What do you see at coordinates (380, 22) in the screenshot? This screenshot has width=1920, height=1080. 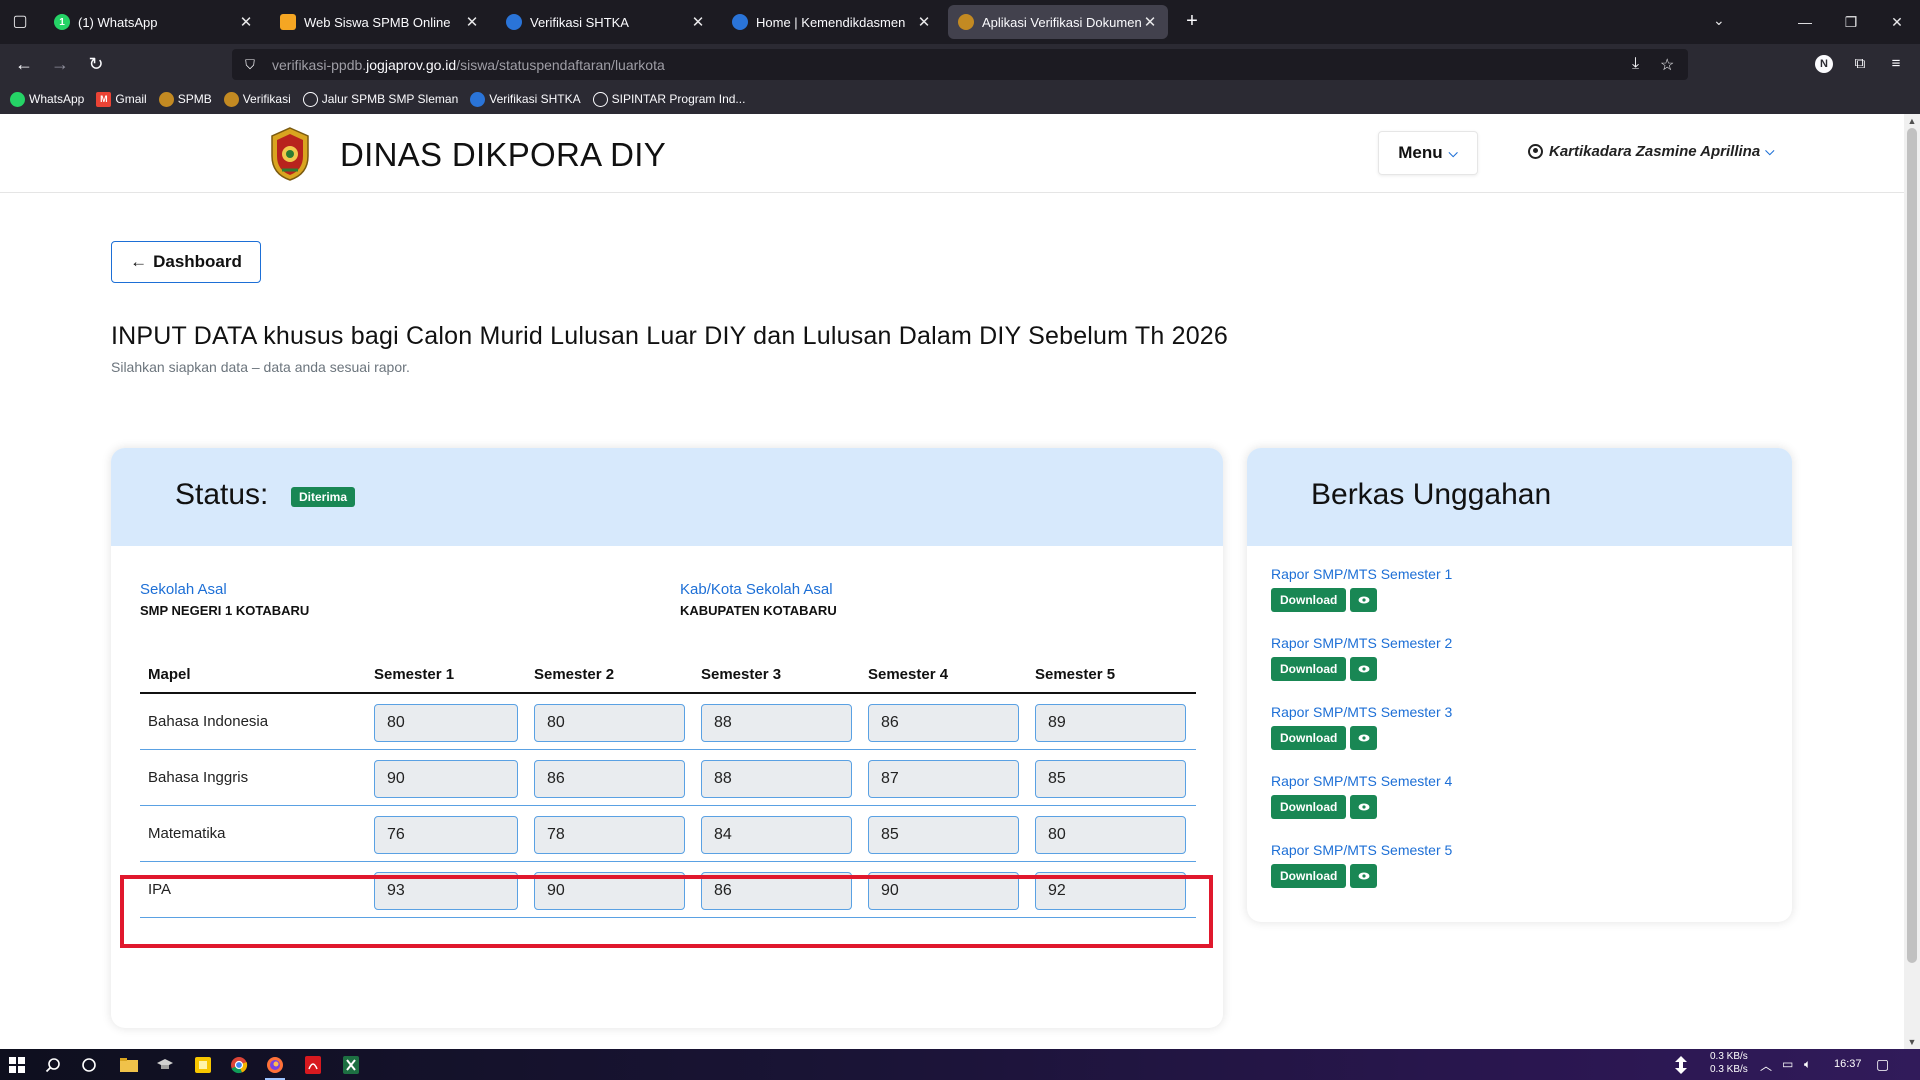 I see `browser-tab-spmb: Web Siswa SPMB Online ✕` at bounding box center [380, 22].